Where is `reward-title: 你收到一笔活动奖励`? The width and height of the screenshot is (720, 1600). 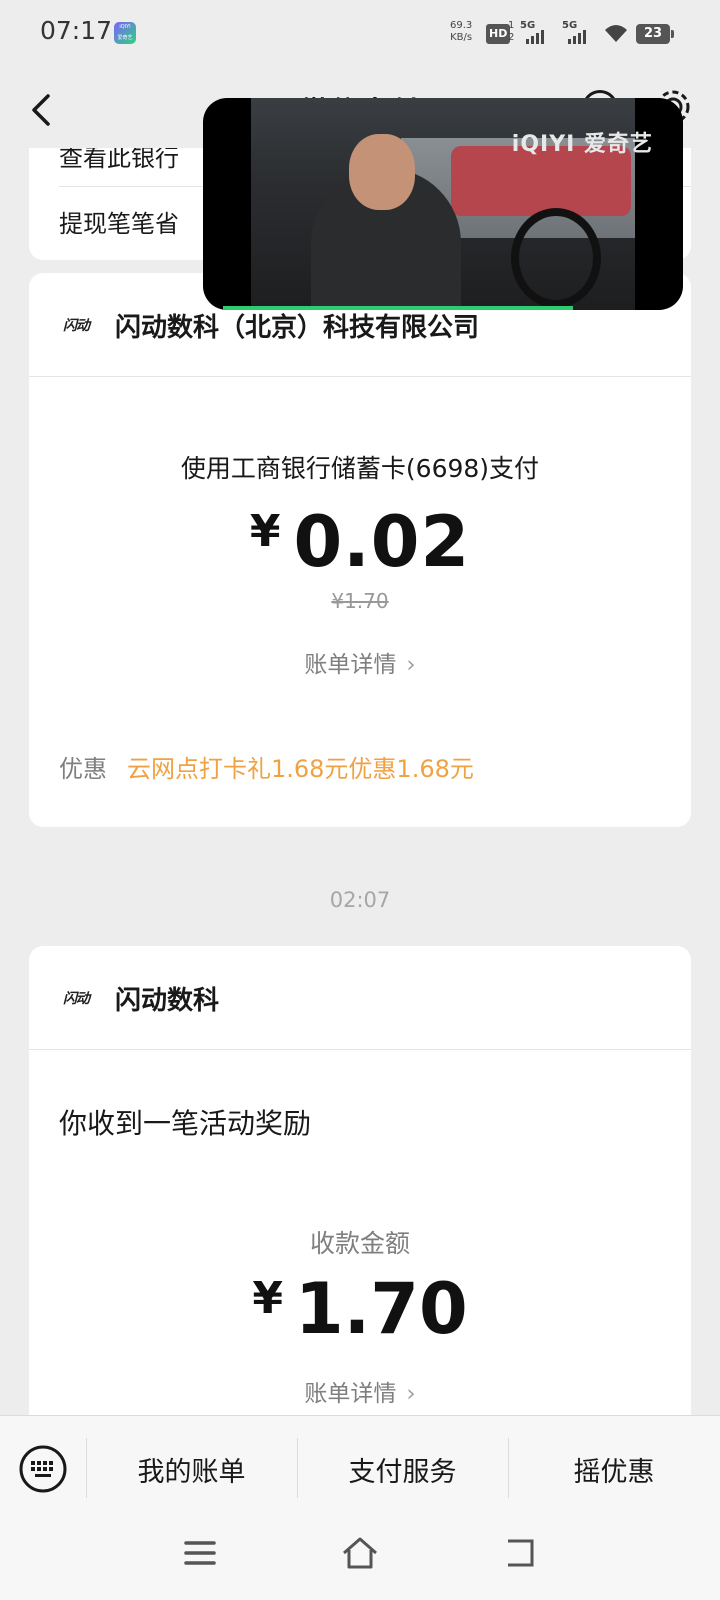 reward-title: 你收到一笔活动奖励 is located at coordinates (185, 1123).